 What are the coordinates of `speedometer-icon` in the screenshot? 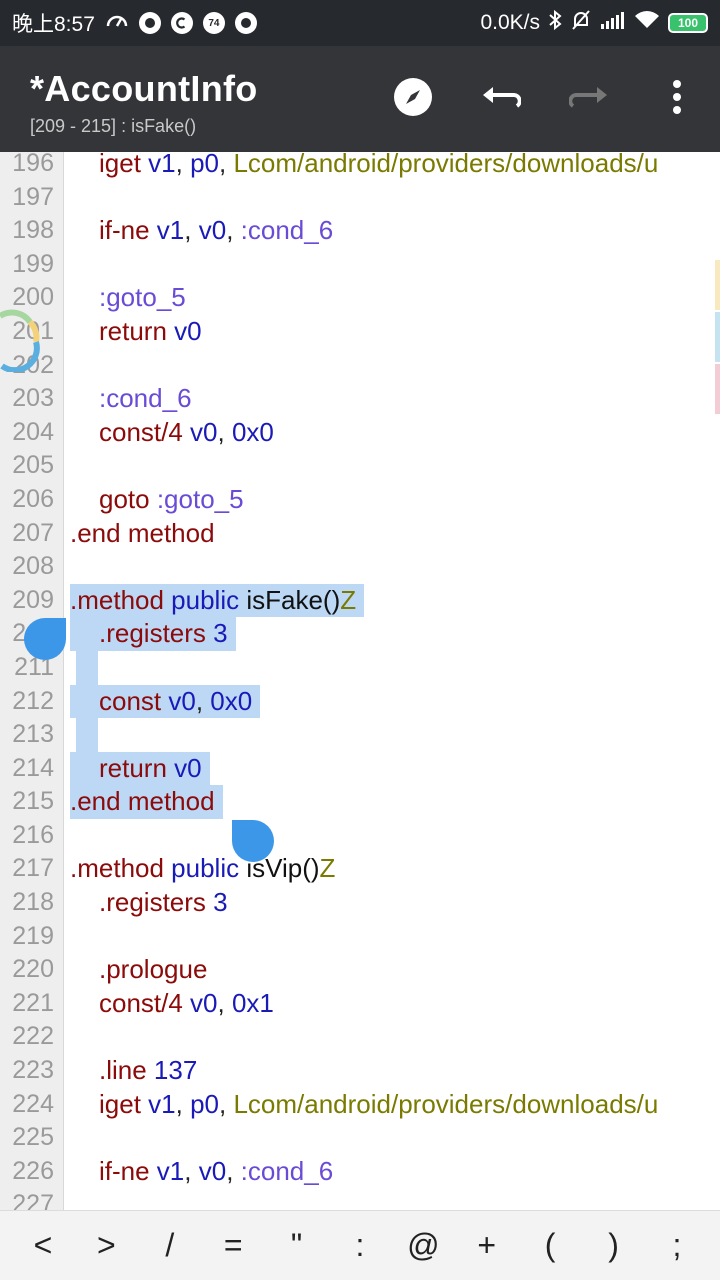 It's located at (117, 23).